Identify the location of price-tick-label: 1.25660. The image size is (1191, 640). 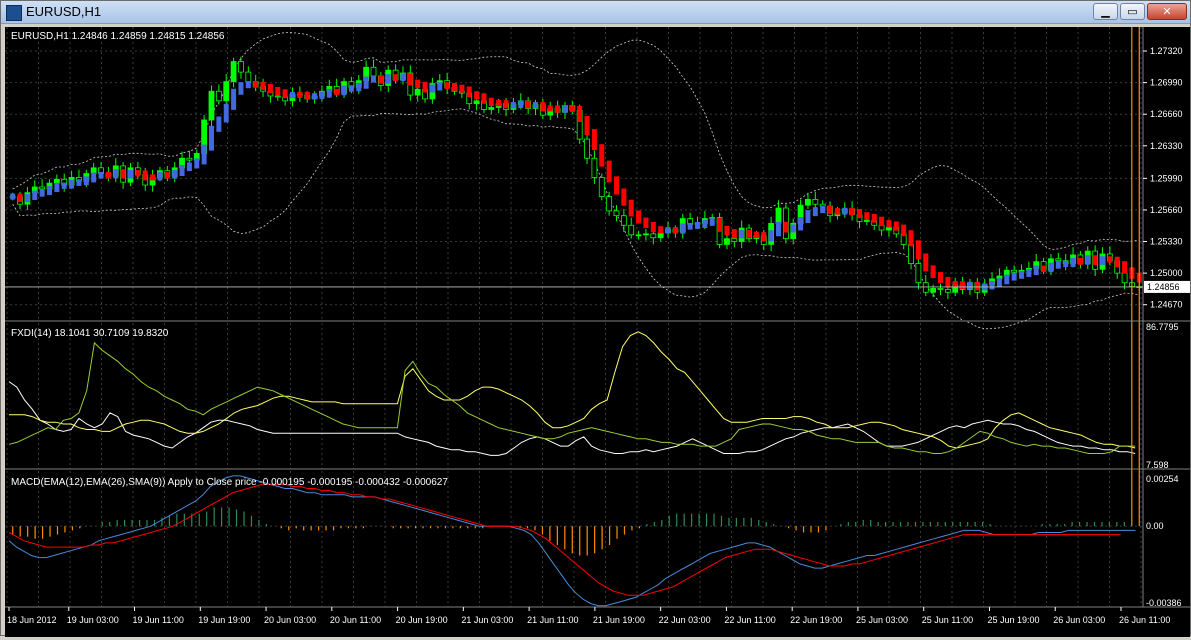
(1166, 210).